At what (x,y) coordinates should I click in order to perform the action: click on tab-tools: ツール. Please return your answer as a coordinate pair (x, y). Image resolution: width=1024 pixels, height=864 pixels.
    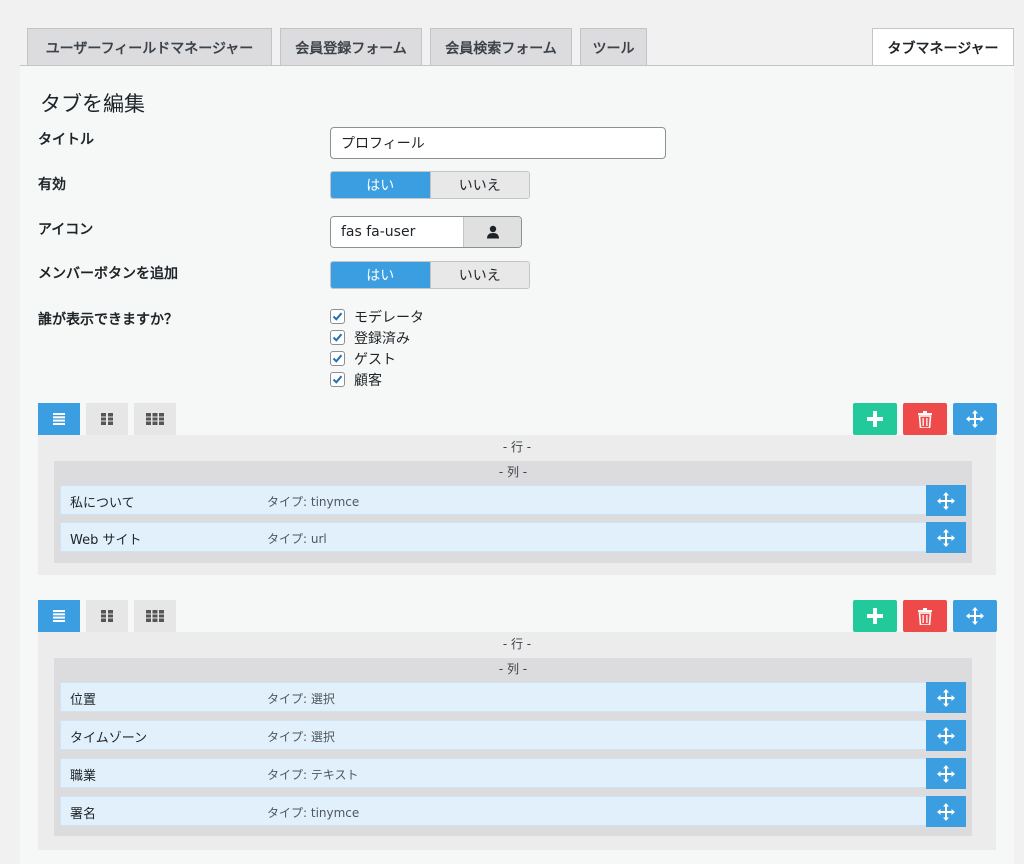
    Looking at the image, I should click on (613, 47).